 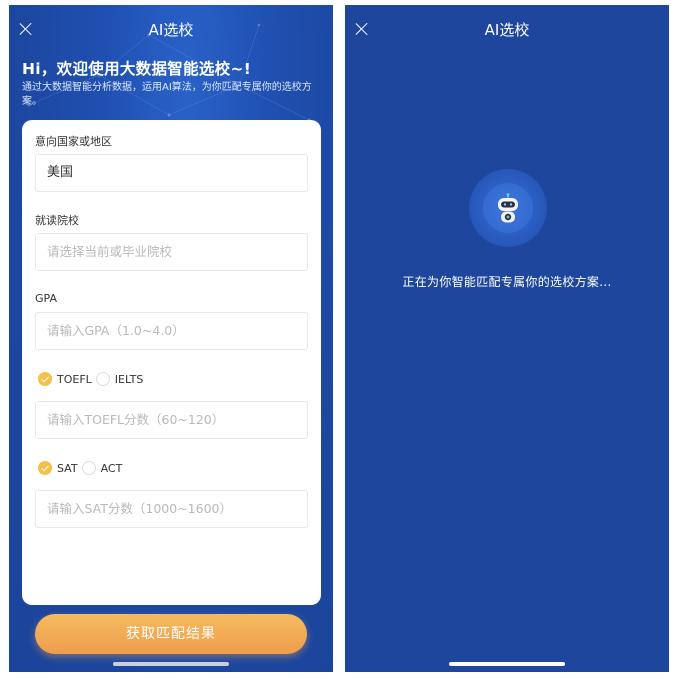 I want to click on language-test-radio-group: TOEFL IELTS, so click(x=92, y=379).